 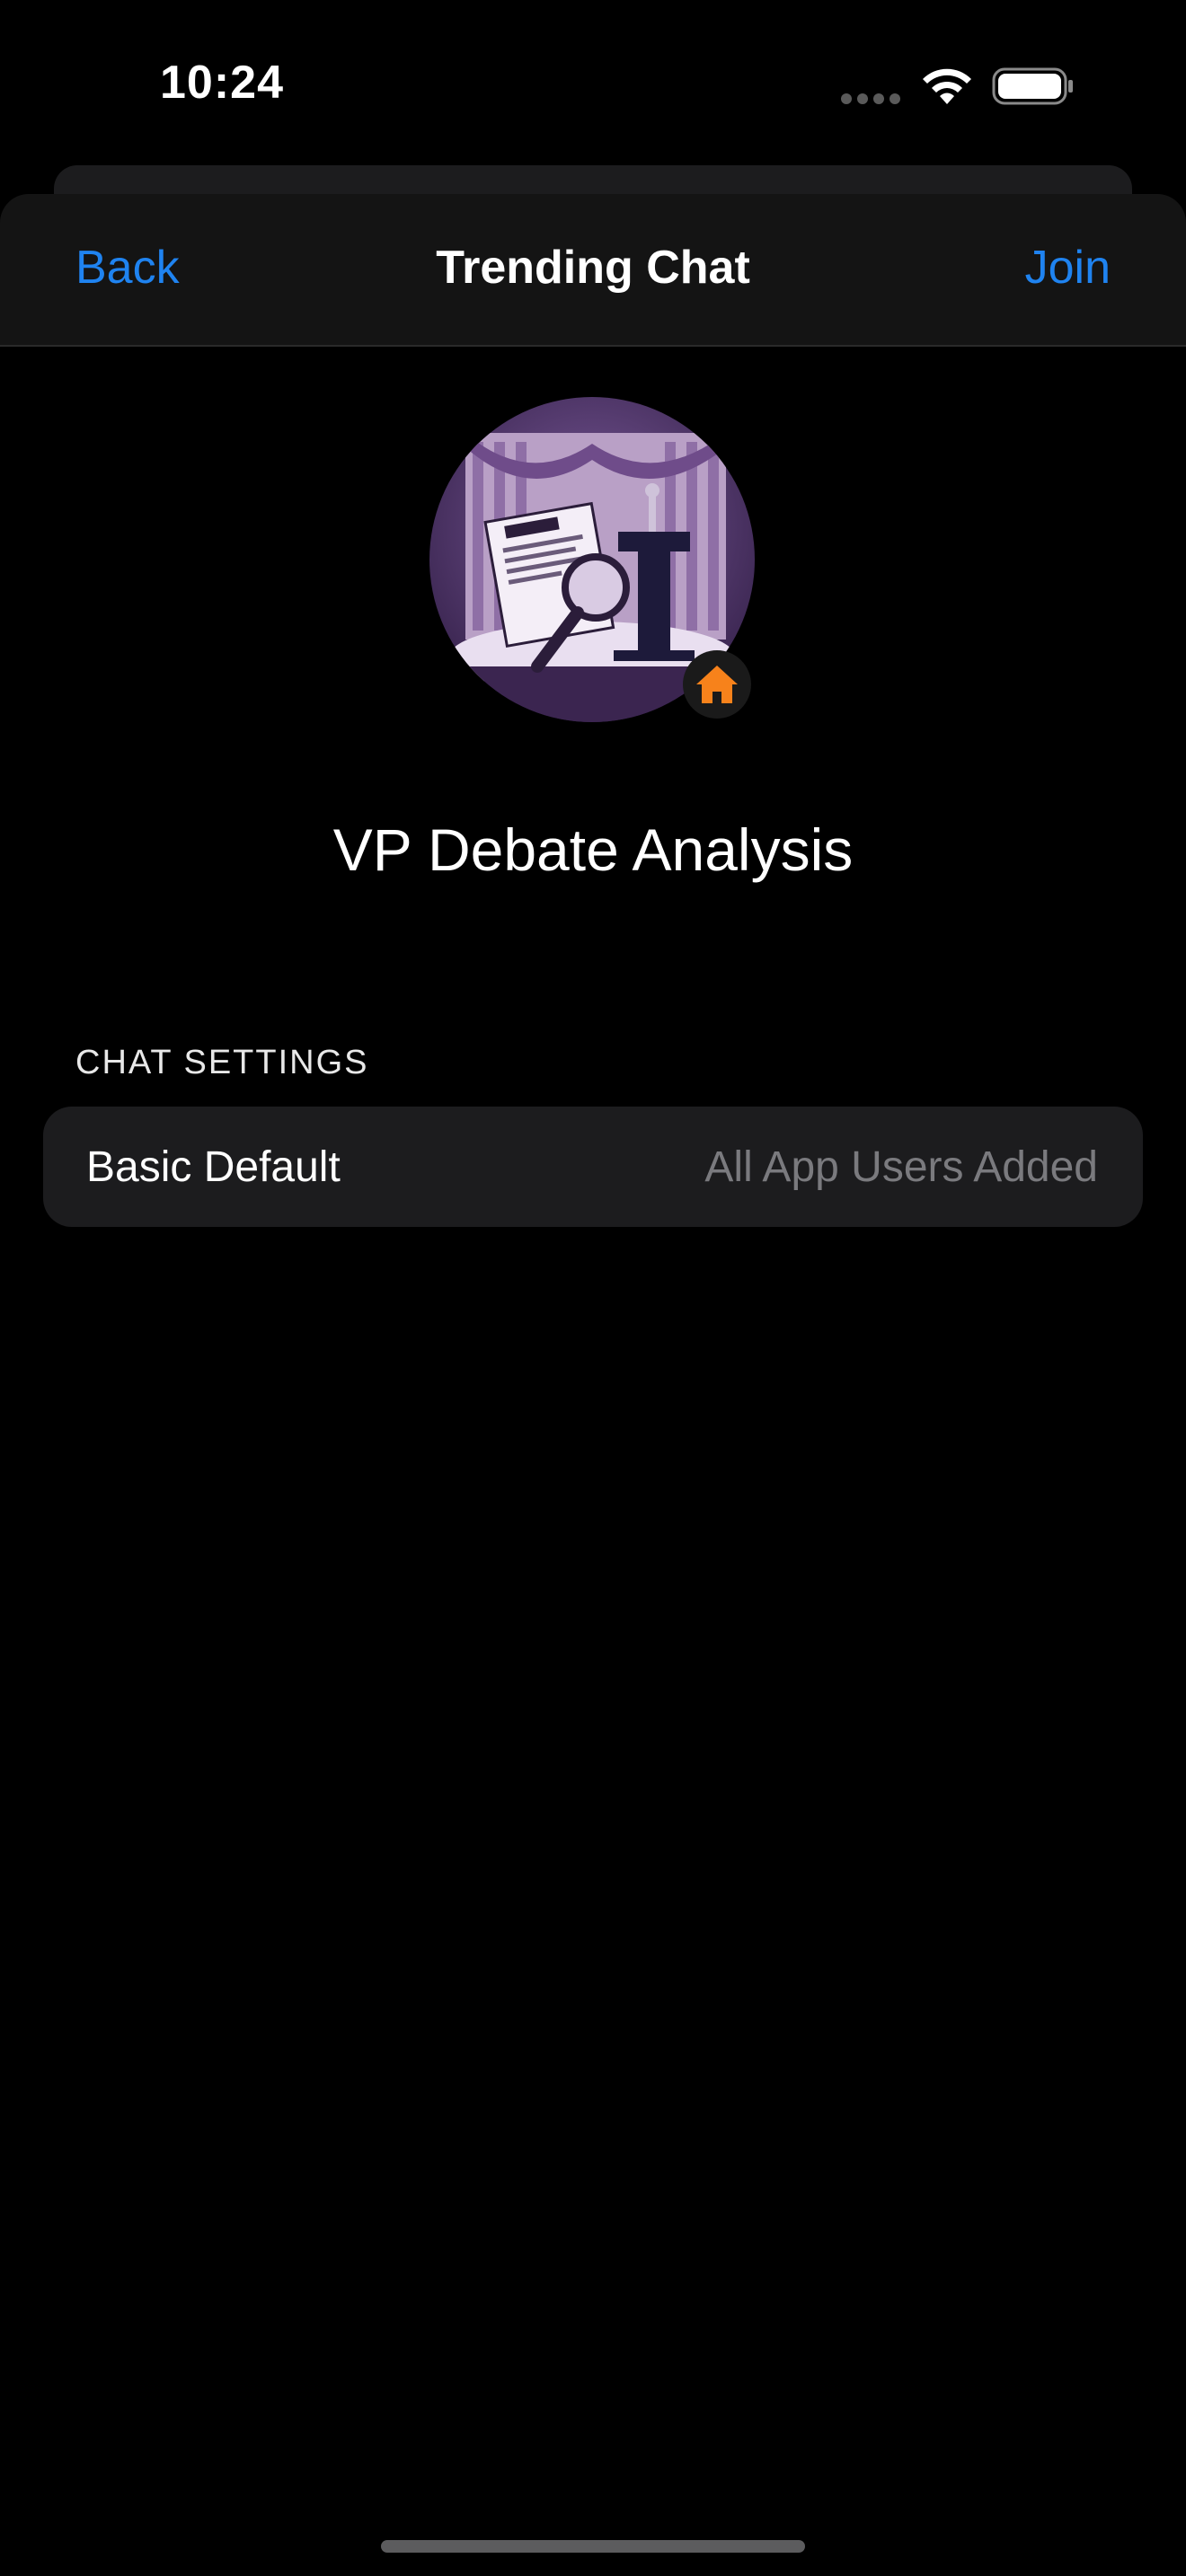 What do you see at coordinates (1068, 268) in the screenshot?
I see `join-button: Join` at bounding box center [1068, 268].